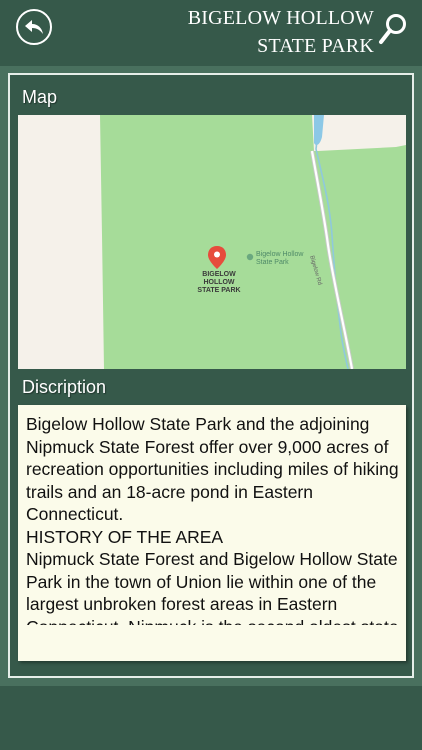 The height and width of the screenshot is (750, 422). What do you see at coordinates (211, 718) in the screenshot?
I see `bottom-bar` at bounding box center [211, 718].